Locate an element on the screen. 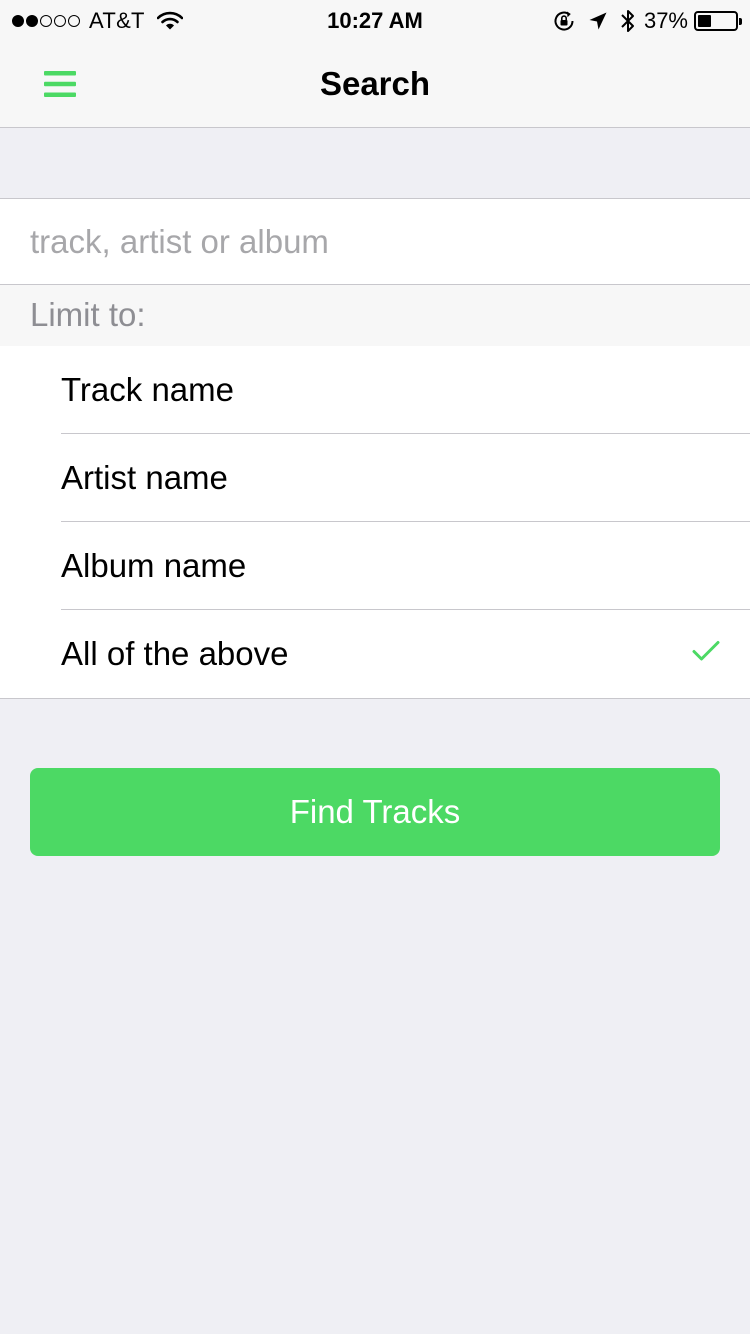 This screenshot has width=750, height=1334. status-right: 37% is located at coordinates (647, 21).